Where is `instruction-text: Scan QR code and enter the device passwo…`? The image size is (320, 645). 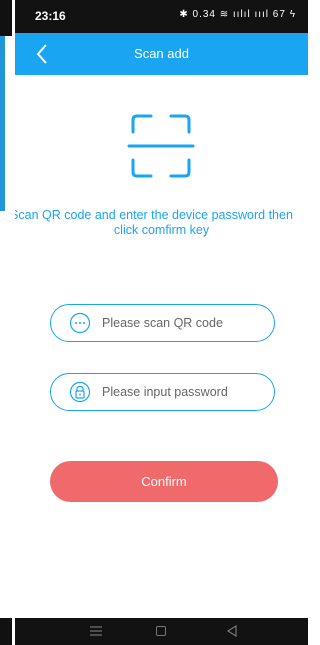
instruction-text: Scan QR code and enter the device passwo… is located at coordinates (161, 223).